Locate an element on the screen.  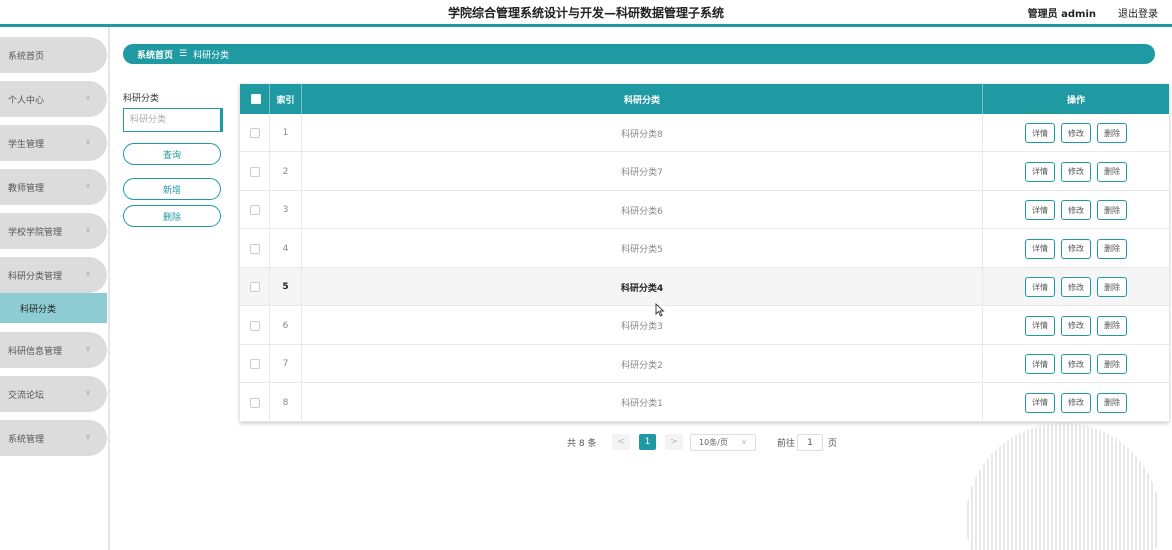
query-button: 查询 is located at coordinates (172, 154).